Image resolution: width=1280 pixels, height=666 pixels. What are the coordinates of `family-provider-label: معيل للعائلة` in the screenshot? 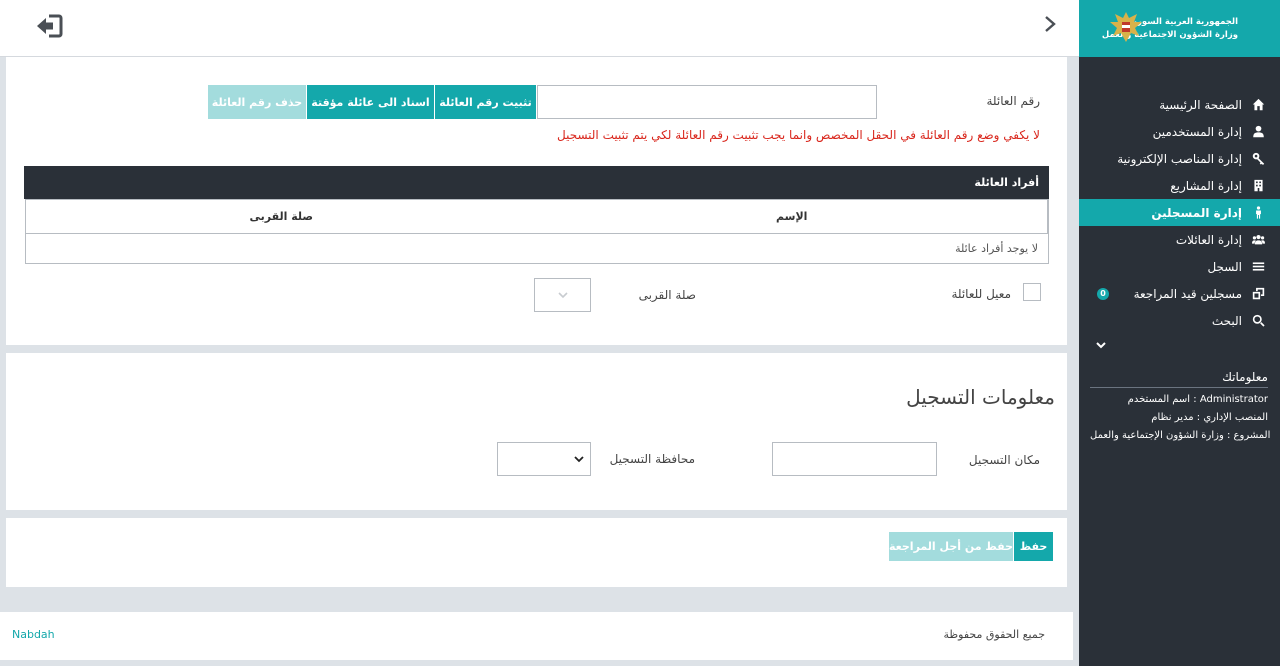 It's located at (981, 294).